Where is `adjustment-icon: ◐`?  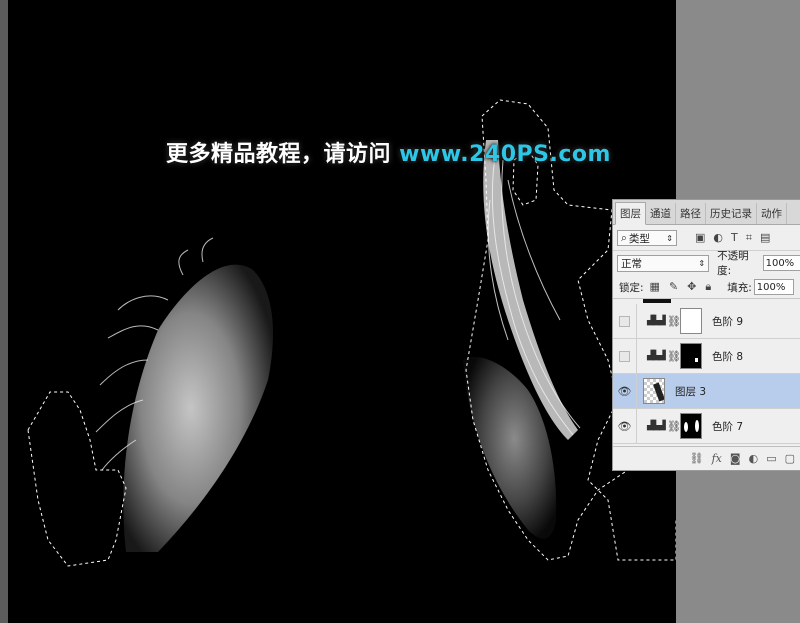 adjustment-icon: ◐ is located at coordinates (754, 458).